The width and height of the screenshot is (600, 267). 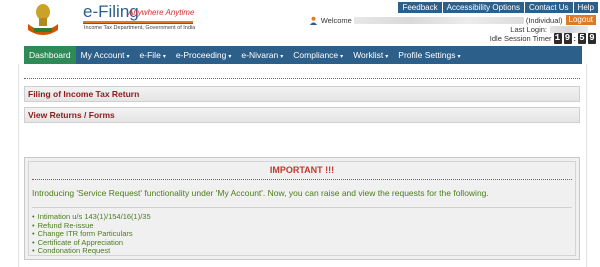 What do you see at coordinates (313, 20) in the screenshot?
I see `user-icon` at bounding box center [313, 20].